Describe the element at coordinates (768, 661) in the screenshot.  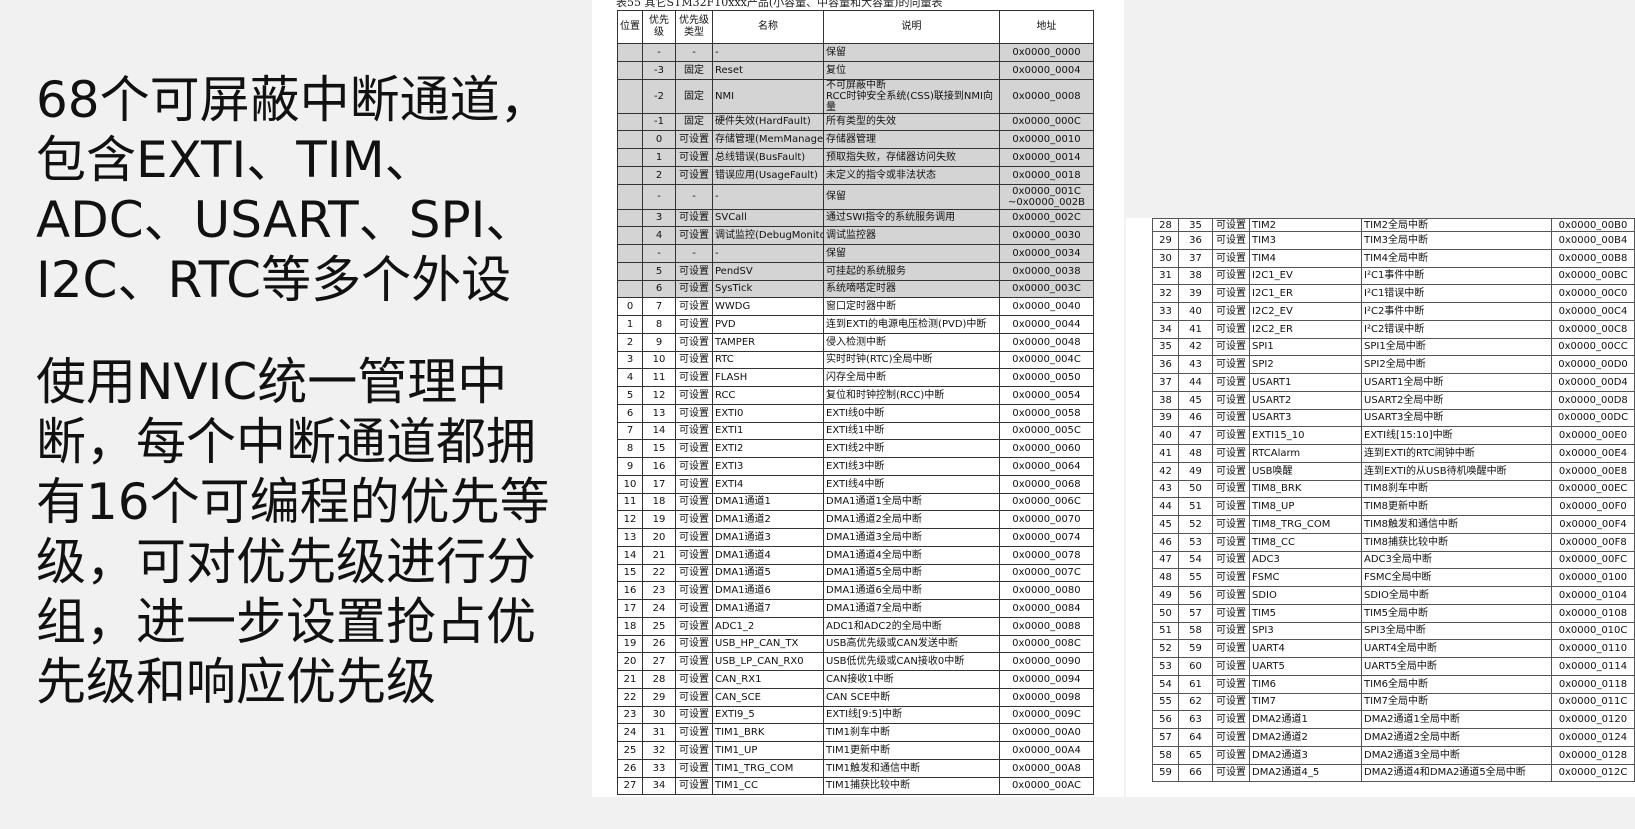
I see `cell-name: USB_LP_CAN_RX0` at that location.